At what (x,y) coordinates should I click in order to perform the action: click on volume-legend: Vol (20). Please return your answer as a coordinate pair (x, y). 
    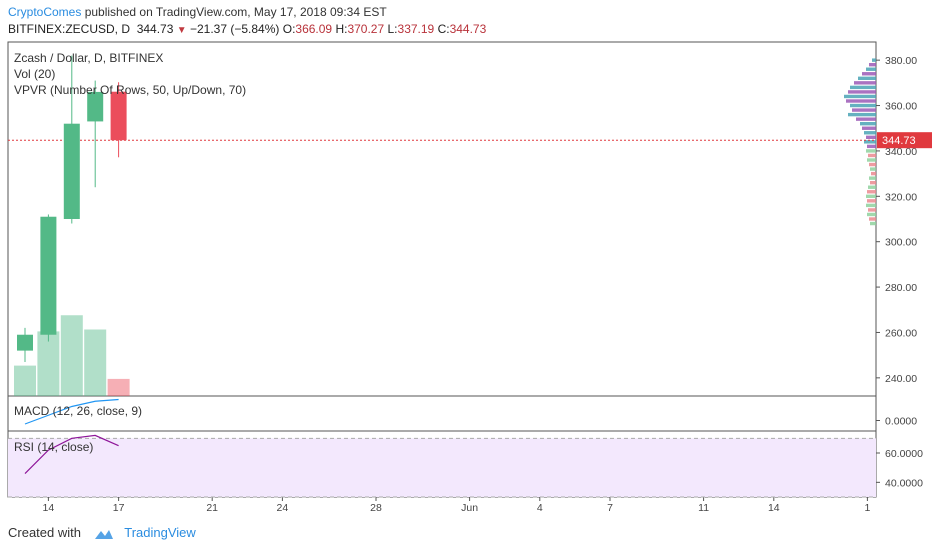
    Looking at the image, I should click on (35, 74).